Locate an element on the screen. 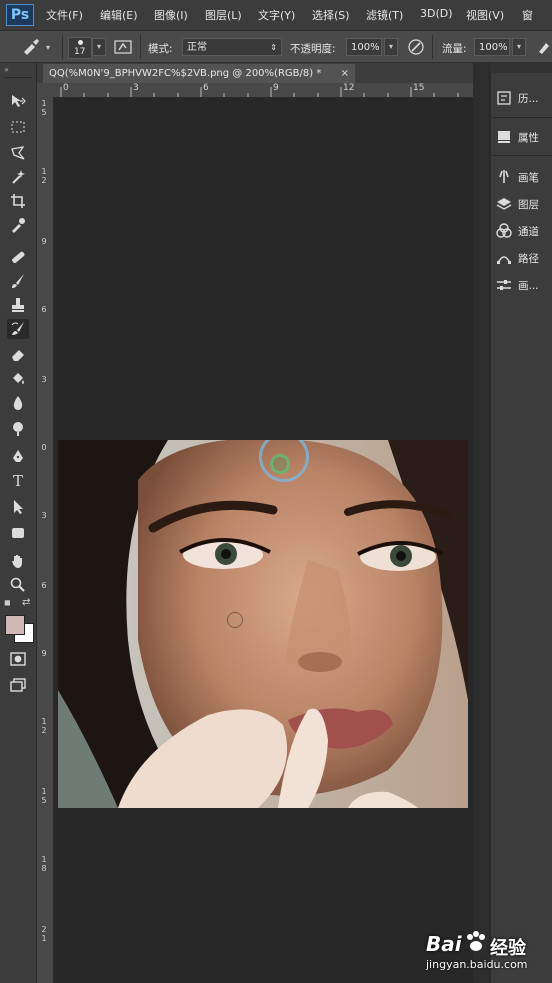 The image size is (552, 983). properties-icon is located at coordinates (504, 137).